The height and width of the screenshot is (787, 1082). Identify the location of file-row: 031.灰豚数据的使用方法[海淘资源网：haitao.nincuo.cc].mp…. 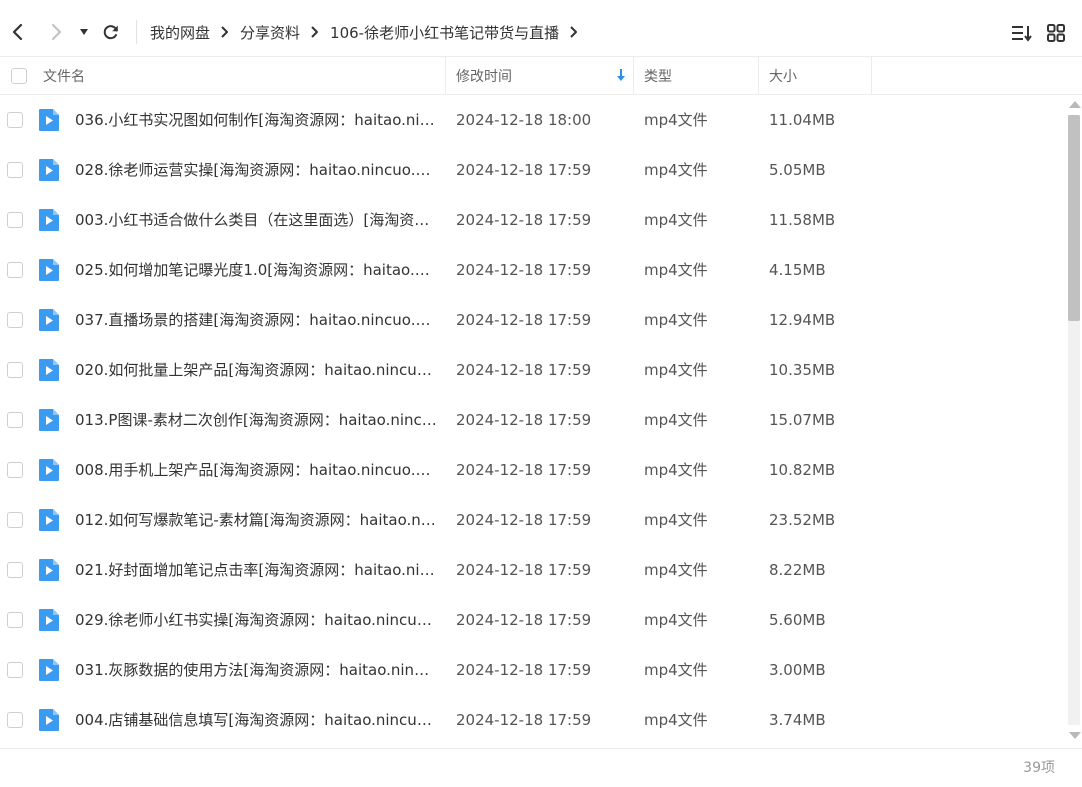
(533, 670).